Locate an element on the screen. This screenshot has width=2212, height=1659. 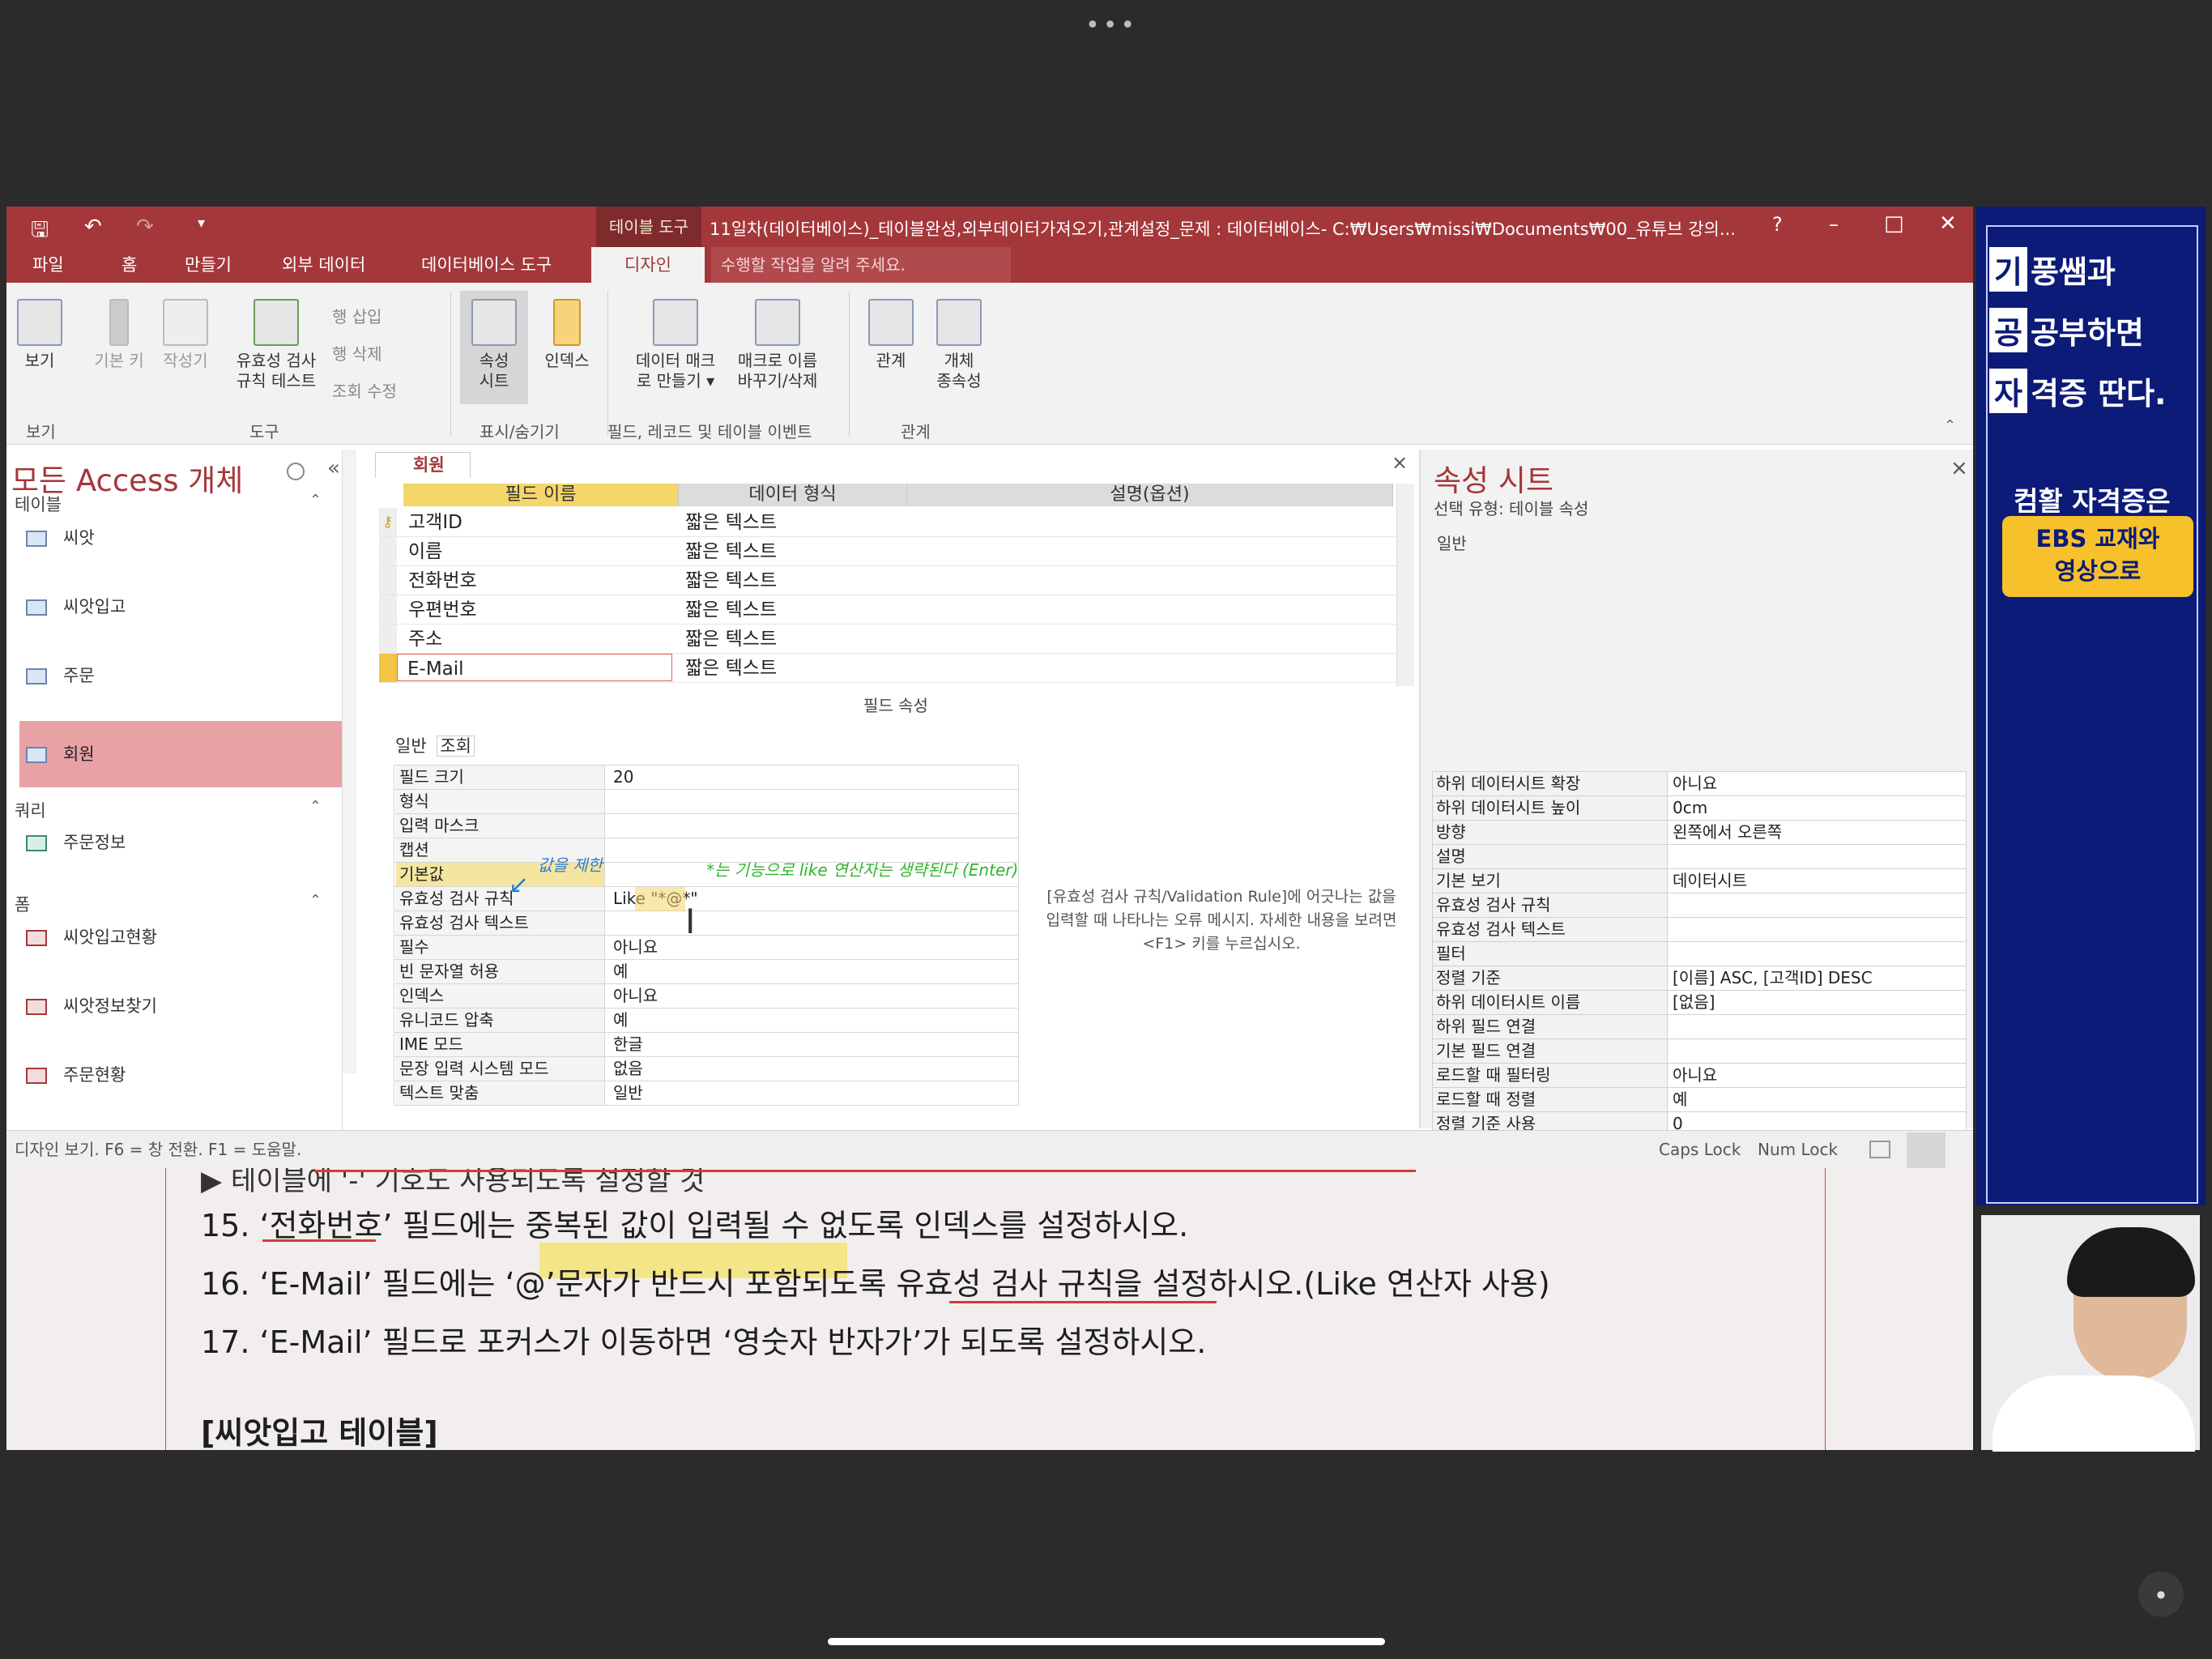
property-sheet-row: 하위 데이터시트 확장 아니요 is located at coordinates (1699, 784).